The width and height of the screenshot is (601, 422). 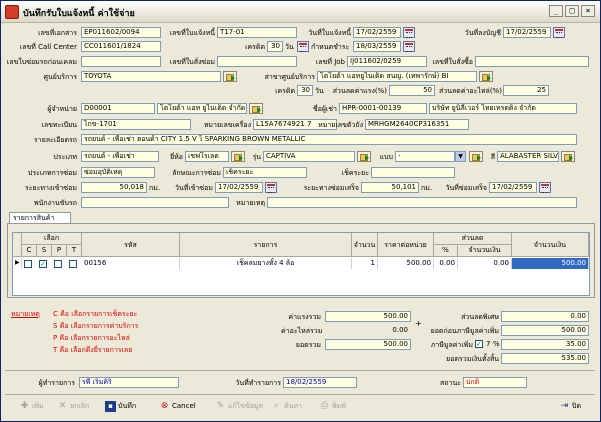 I want to click on engine-label: หมายเลขเครื่อง, so click(x=227, y=125).